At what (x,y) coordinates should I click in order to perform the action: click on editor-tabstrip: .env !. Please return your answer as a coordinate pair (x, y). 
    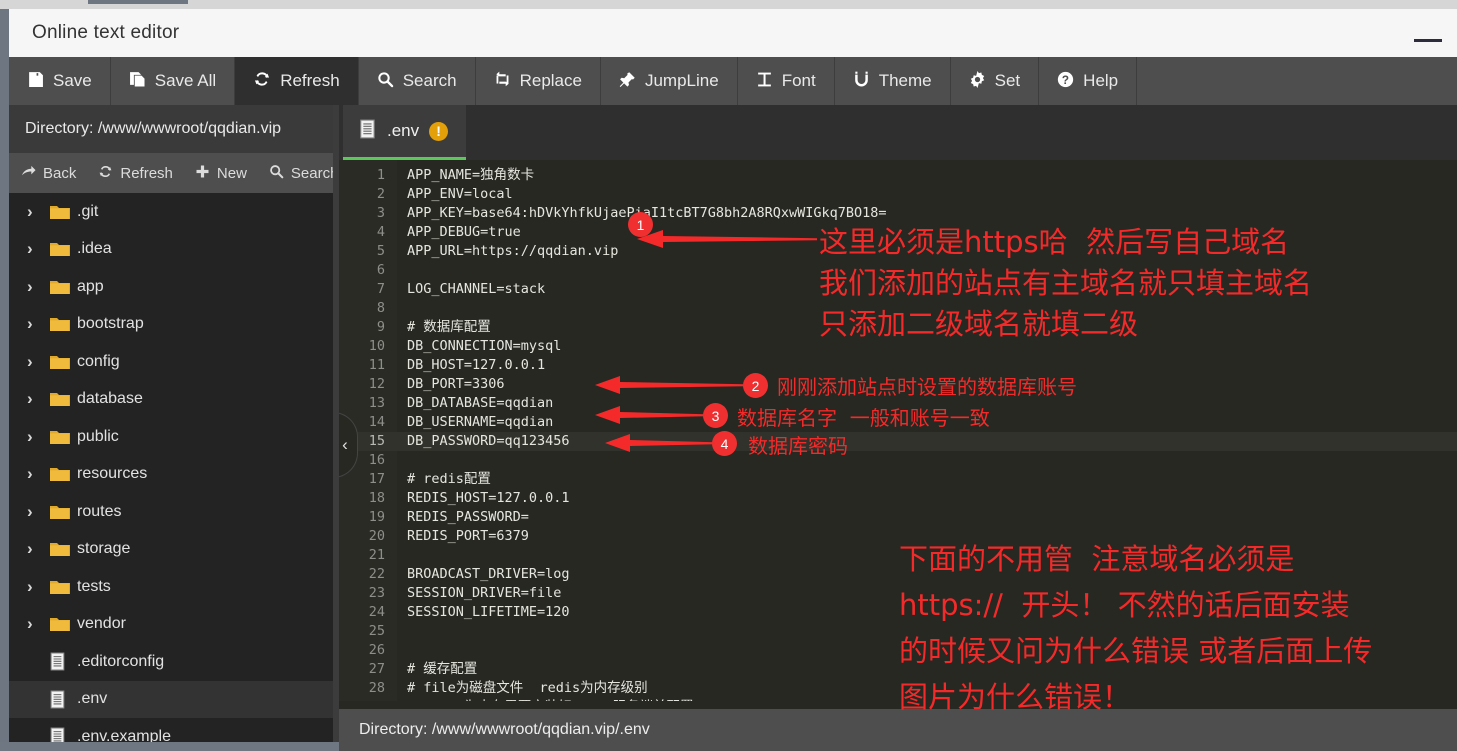
    Looking at the image, I should click on (898, 132).